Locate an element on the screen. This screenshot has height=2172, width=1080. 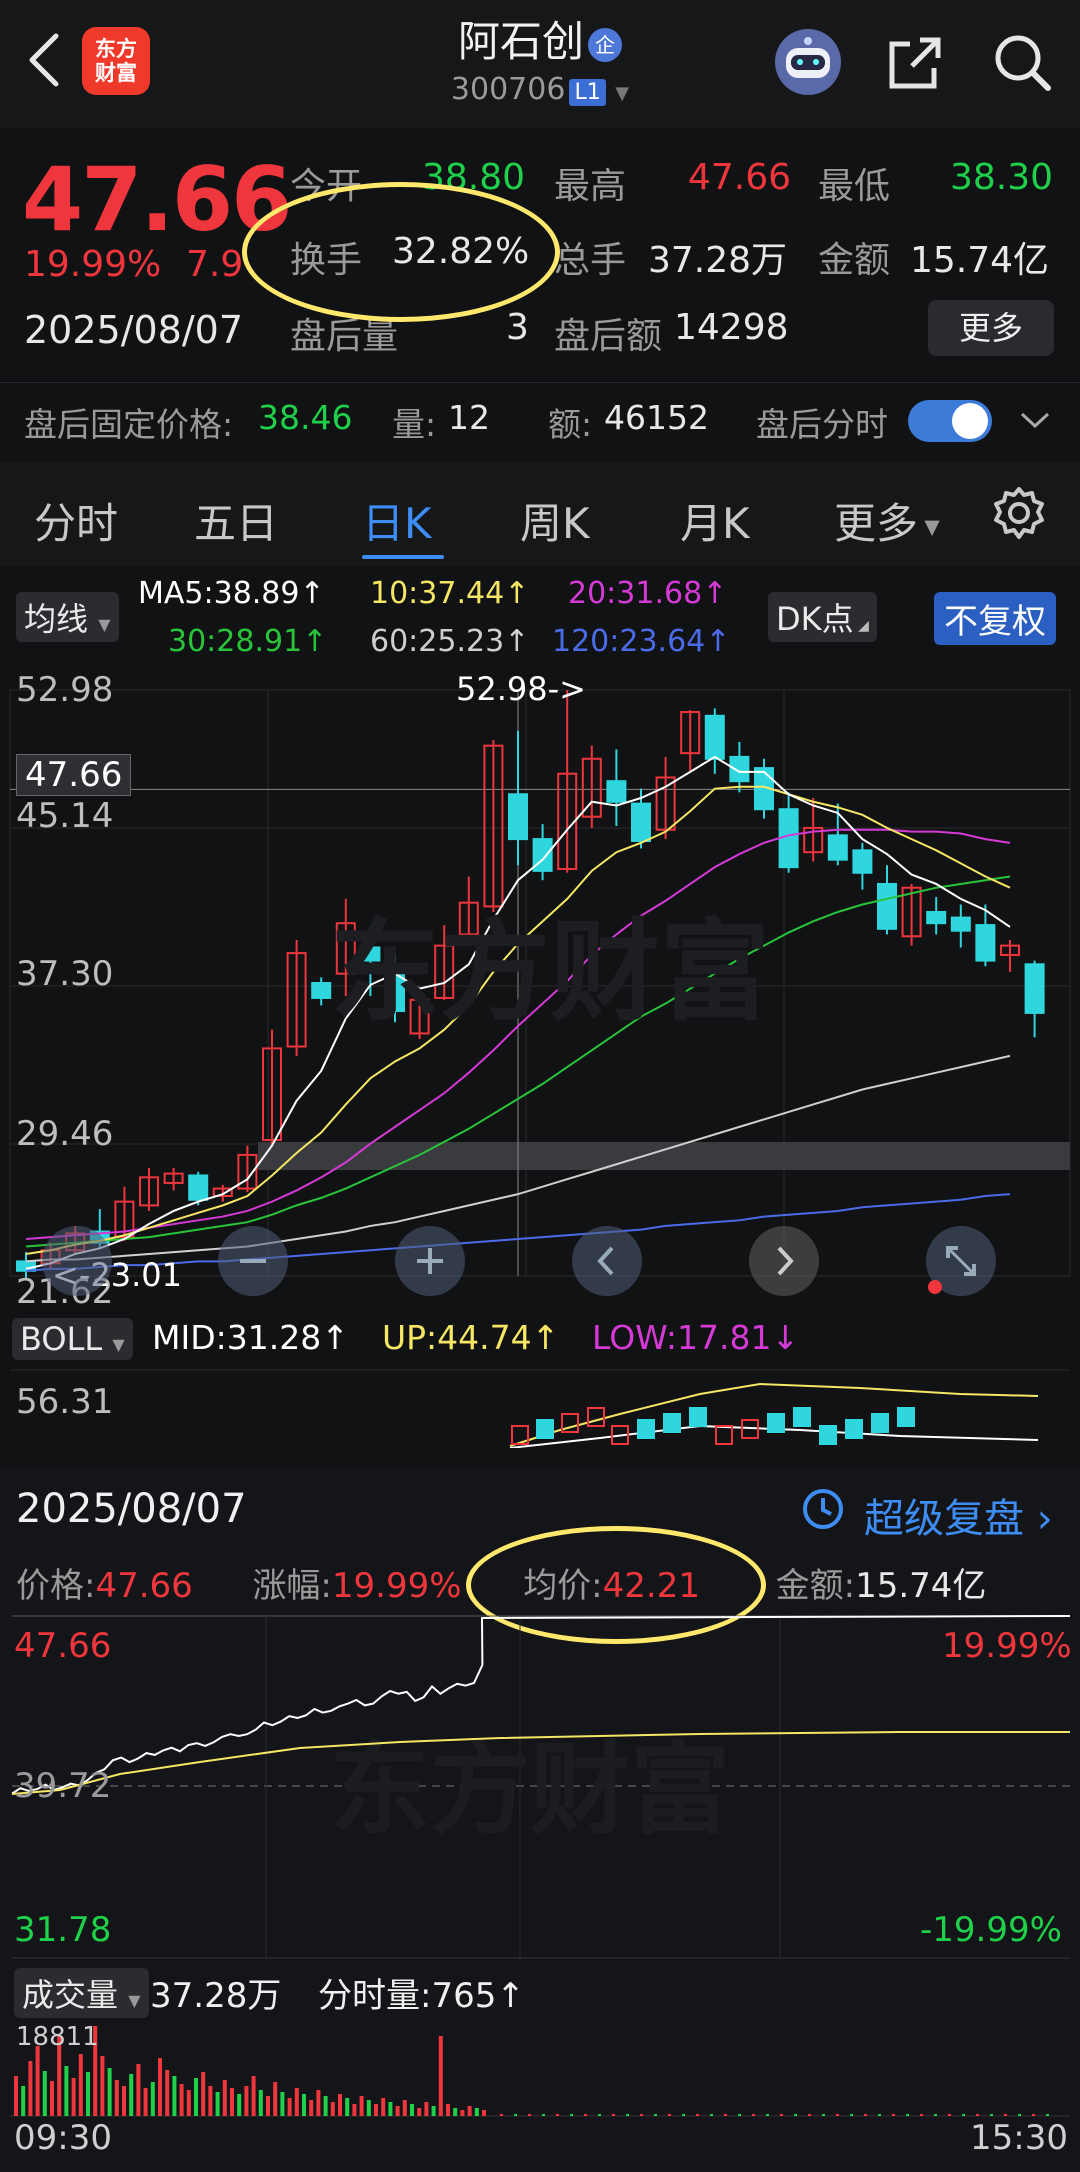
after-hours-toggle is located at coordinates (950, 421).